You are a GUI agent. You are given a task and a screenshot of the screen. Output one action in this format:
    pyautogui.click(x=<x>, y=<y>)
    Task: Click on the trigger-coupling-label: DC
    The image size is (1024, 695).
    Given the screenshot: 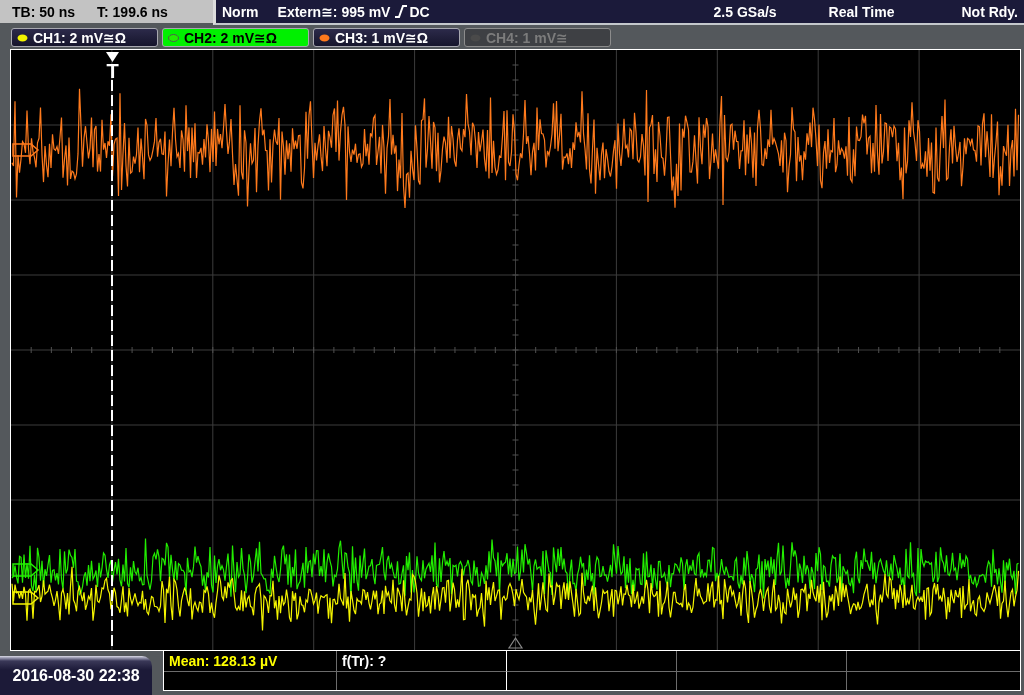 What is the action you would take?
    pyautogui.click(x=419, y=11)
    